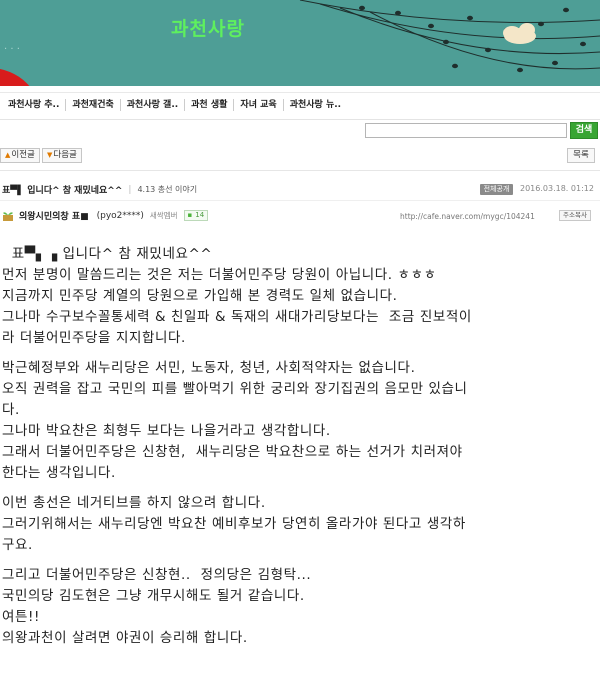 Image resolution: width=600 pixels, height=686 pixels. I want to click on post-url-link: http://cafe.naver.com/mygc/104241, so click(467, 216).